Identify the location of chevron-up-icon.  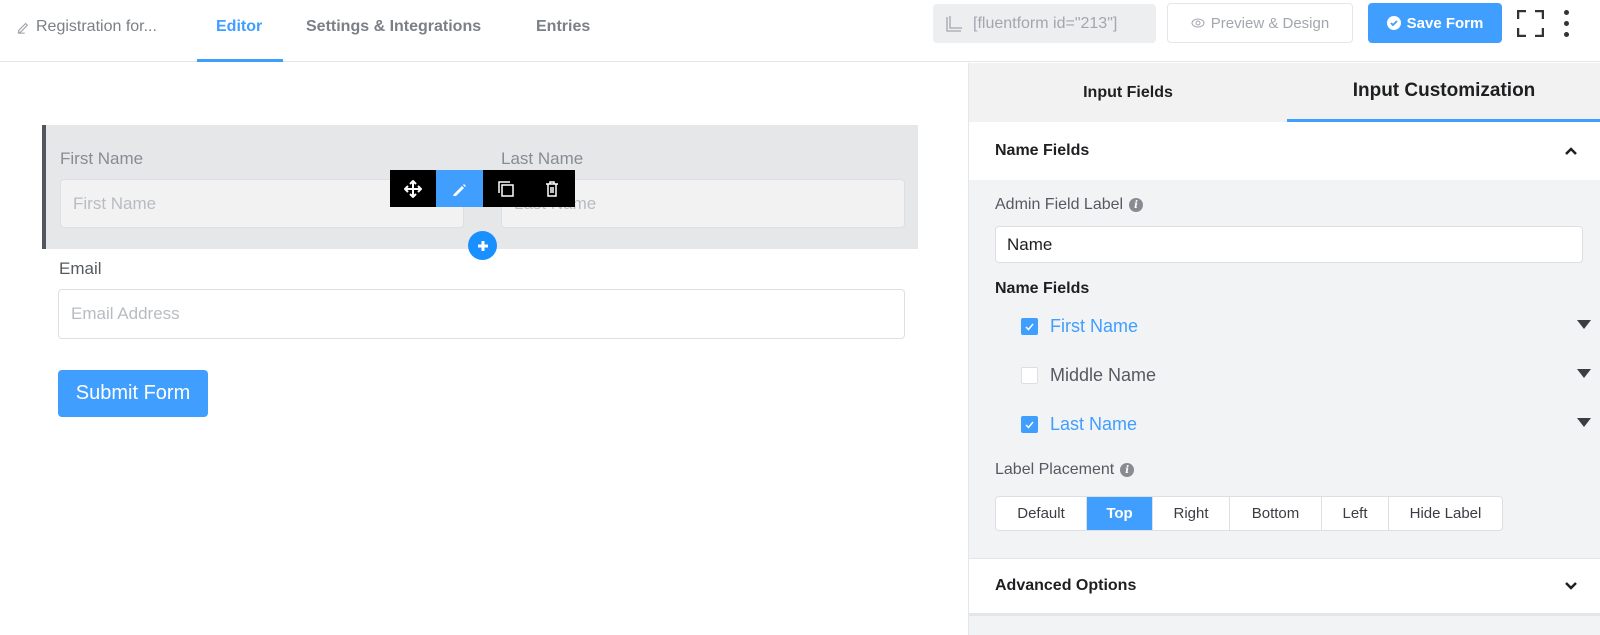
(1571, 151).